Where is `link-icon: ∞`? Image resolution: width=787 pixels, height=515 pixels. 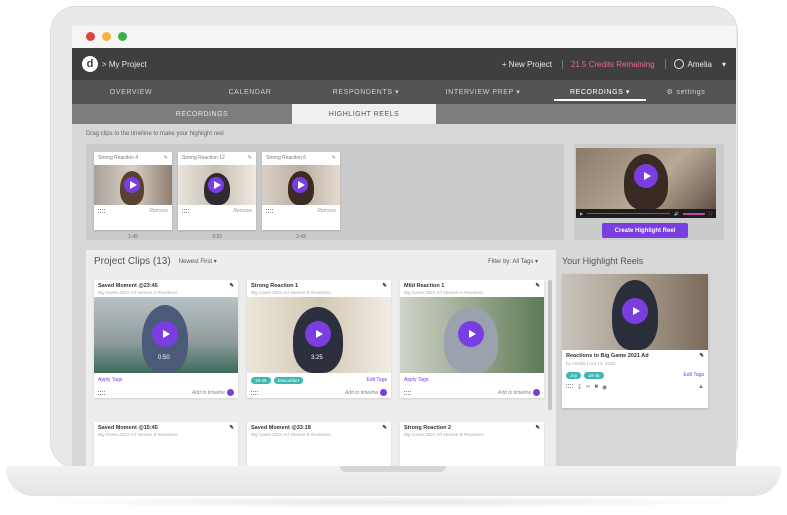
link-icon: ∞ is located at coordinates (588, 387).